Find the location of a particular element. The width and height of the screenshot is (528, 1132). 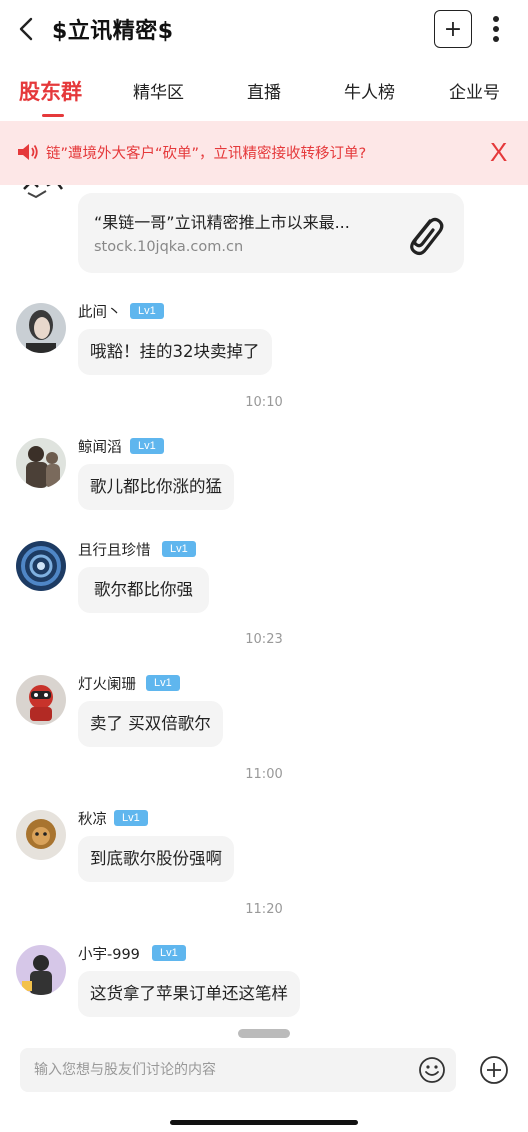

username: 秋凉 is located at coordinates (92, 820).